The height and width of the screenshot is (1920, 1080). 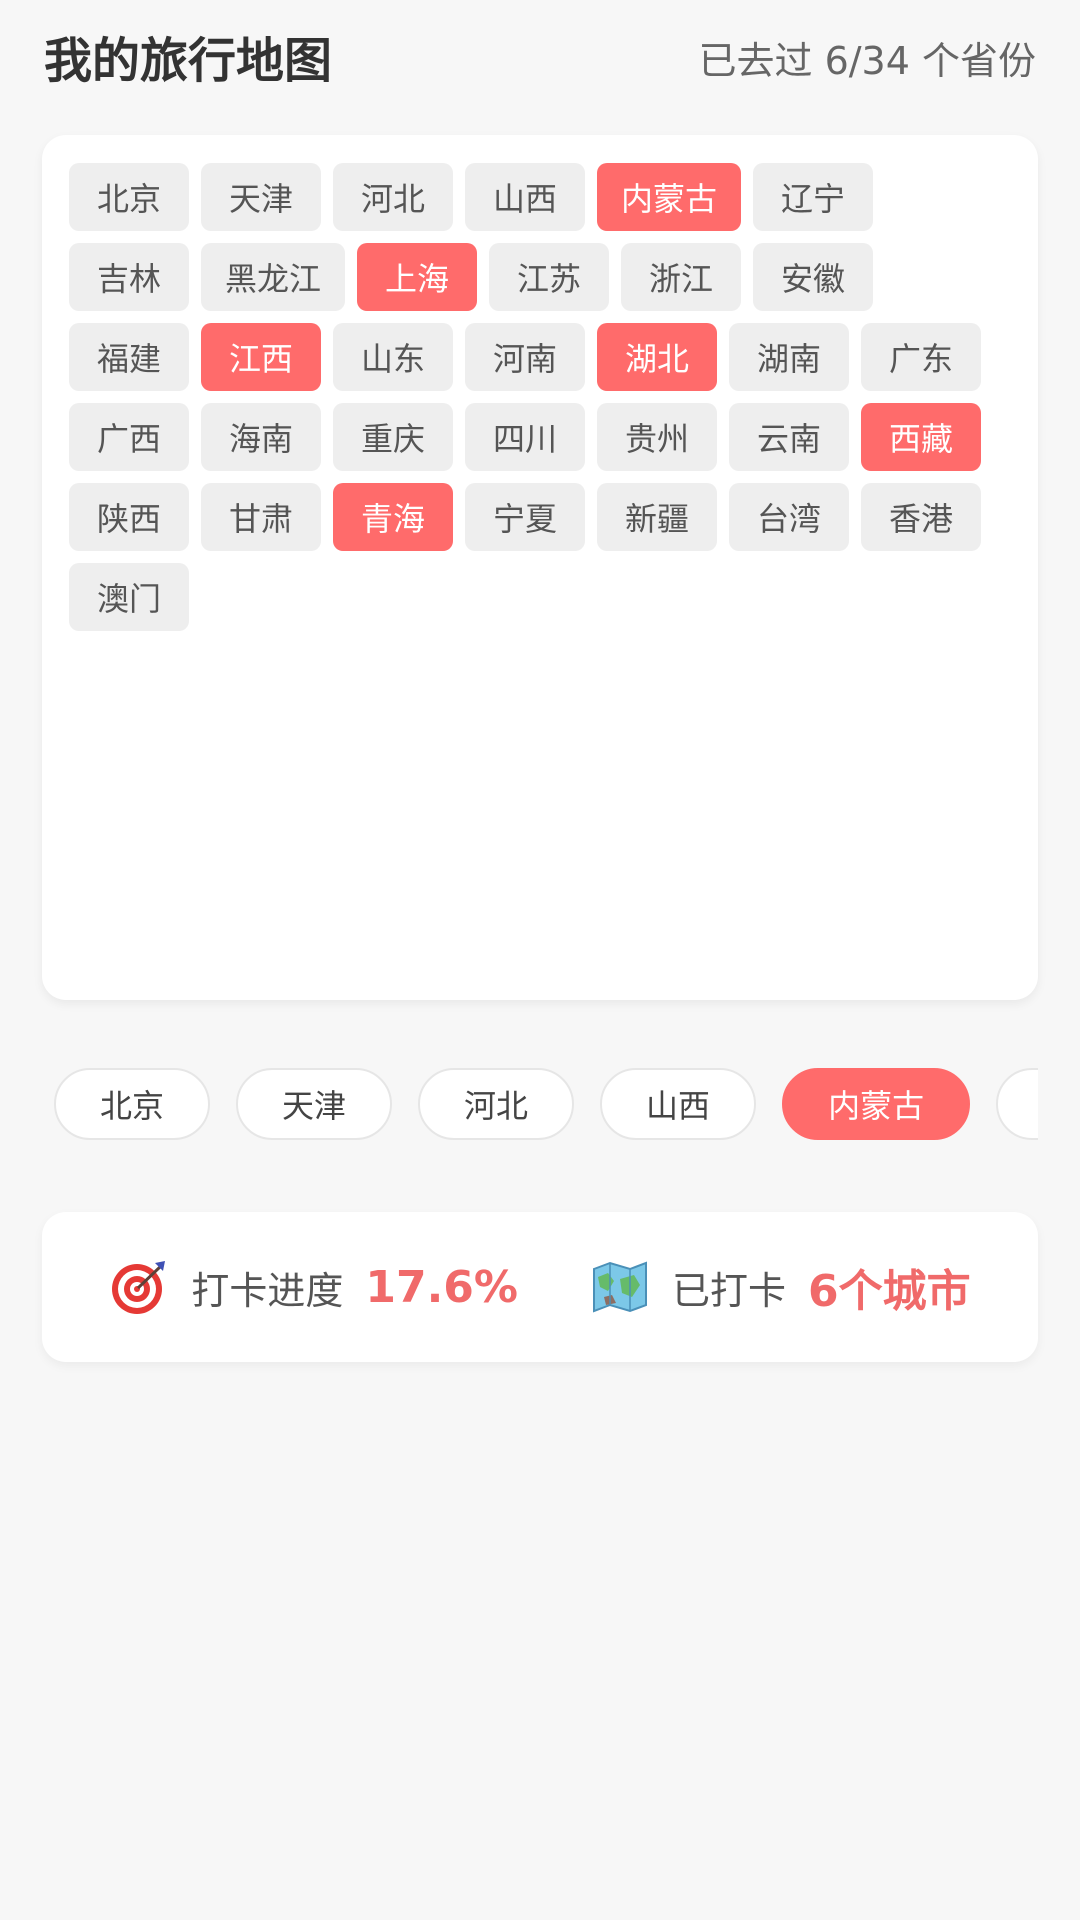 I want to click on province-pill: 河北, so click(x=496, y=1104).